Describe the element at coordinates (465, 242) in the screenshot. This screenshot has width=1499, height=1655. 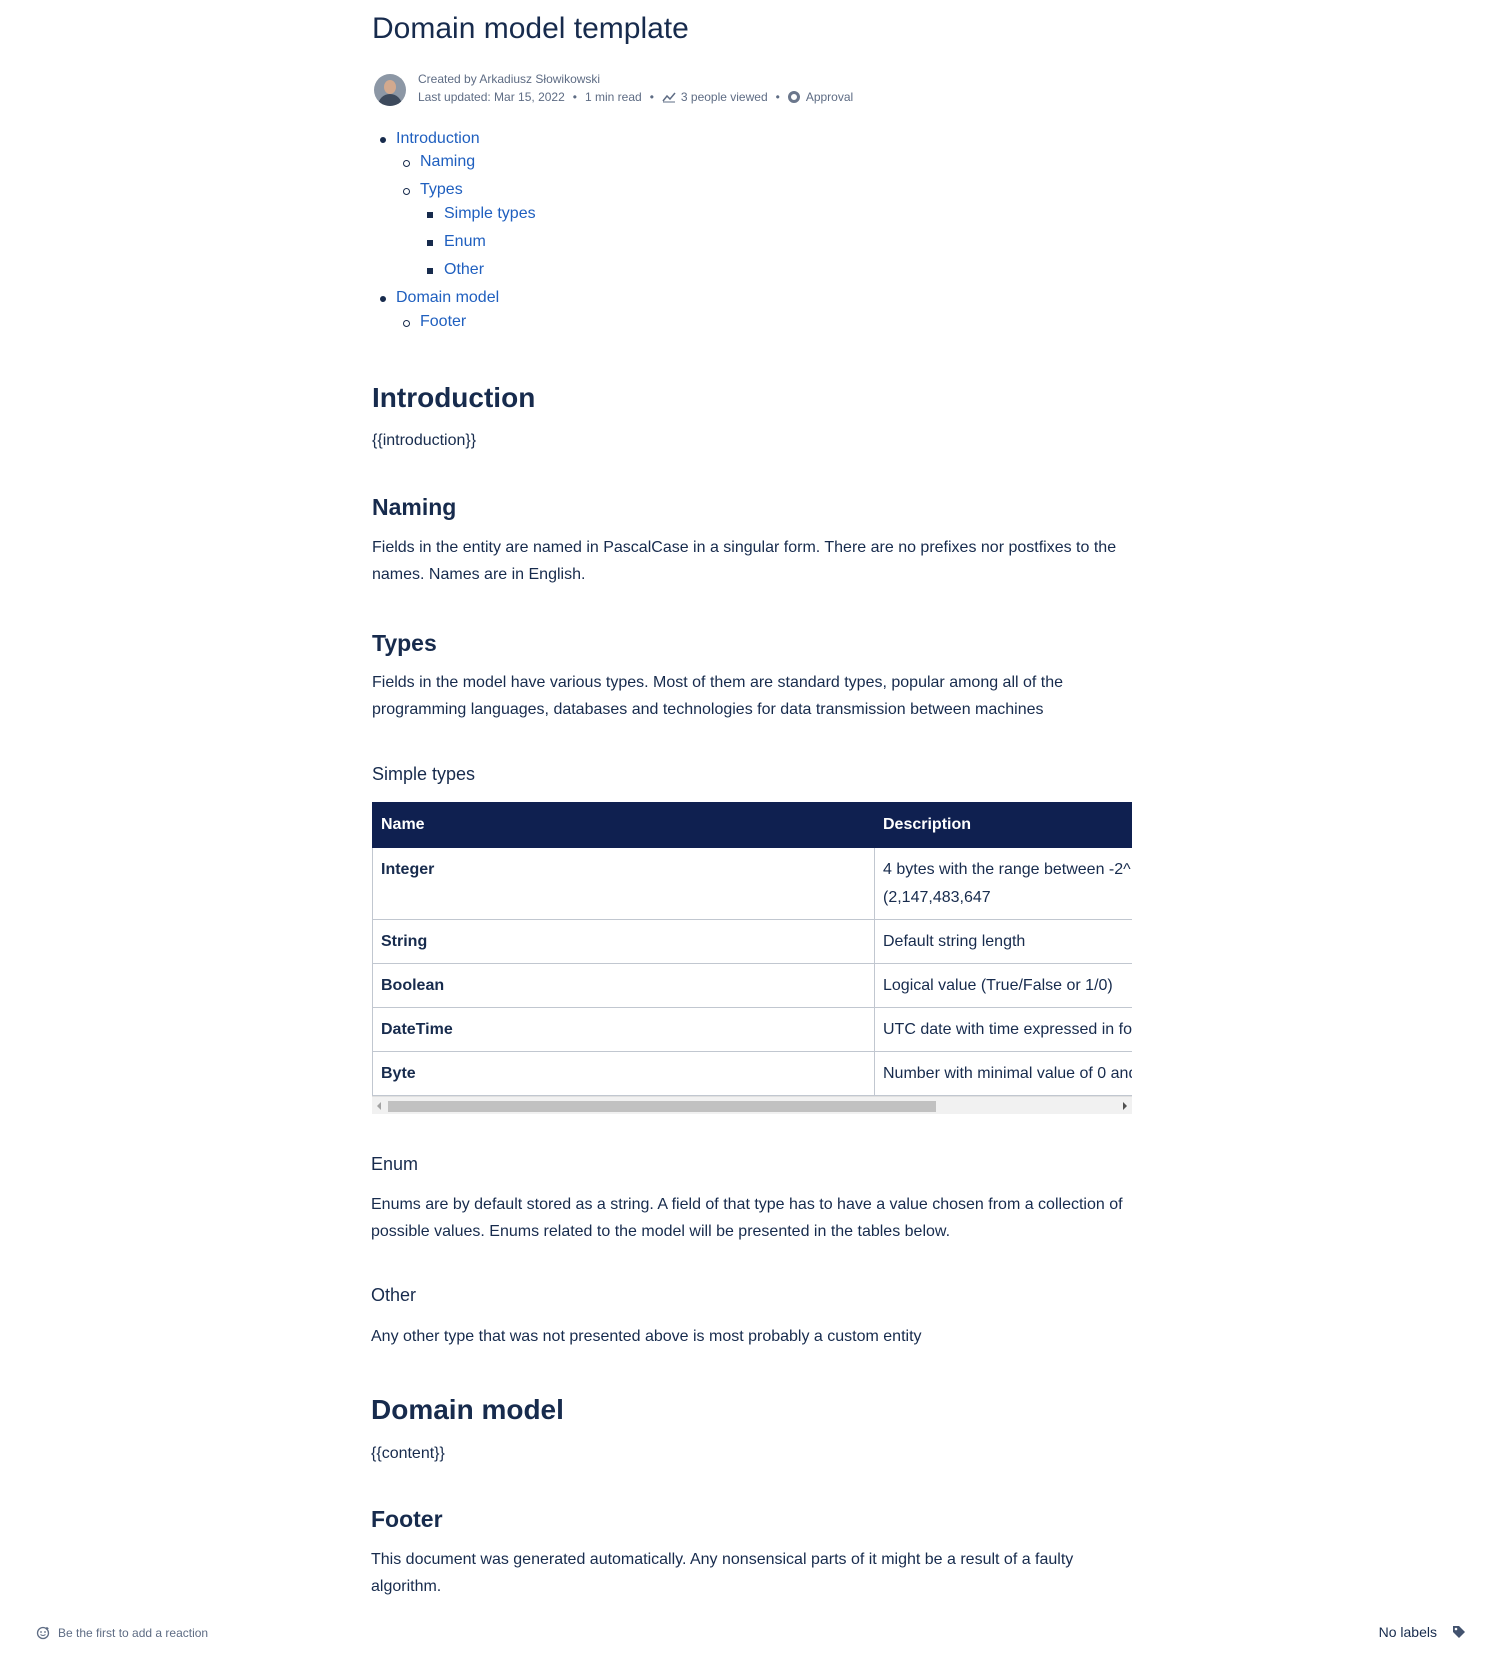
I see `toc-enum: Enum` at that location.